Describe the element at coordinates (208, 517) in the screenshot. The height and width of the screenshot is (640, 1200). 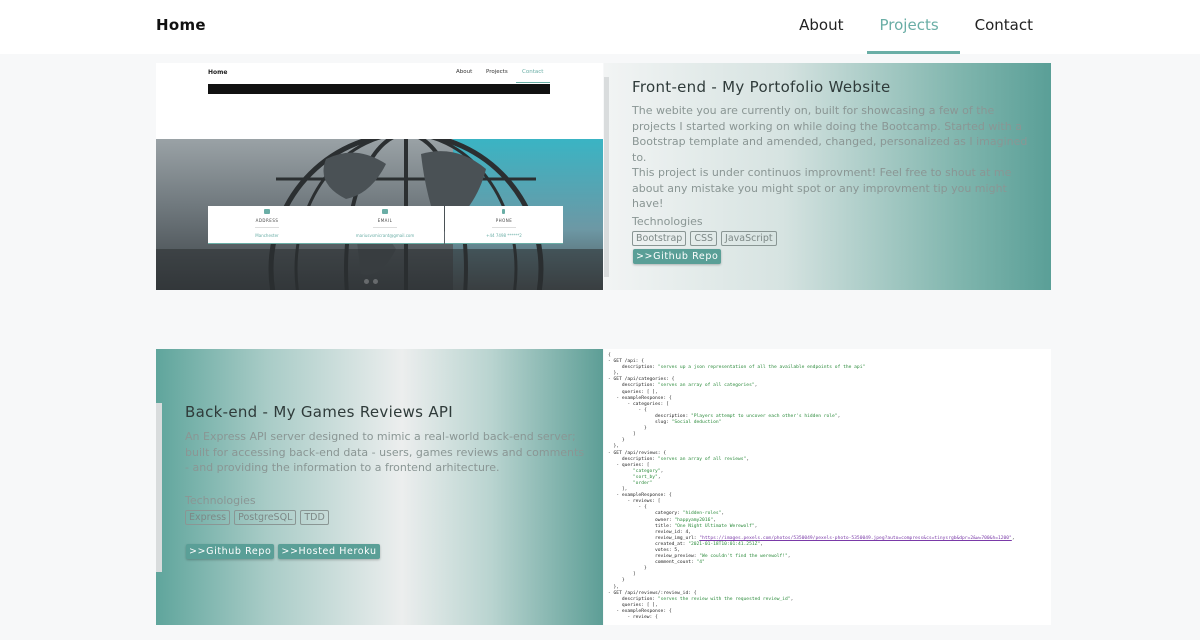
I see `tech-tag: Express` at that location.